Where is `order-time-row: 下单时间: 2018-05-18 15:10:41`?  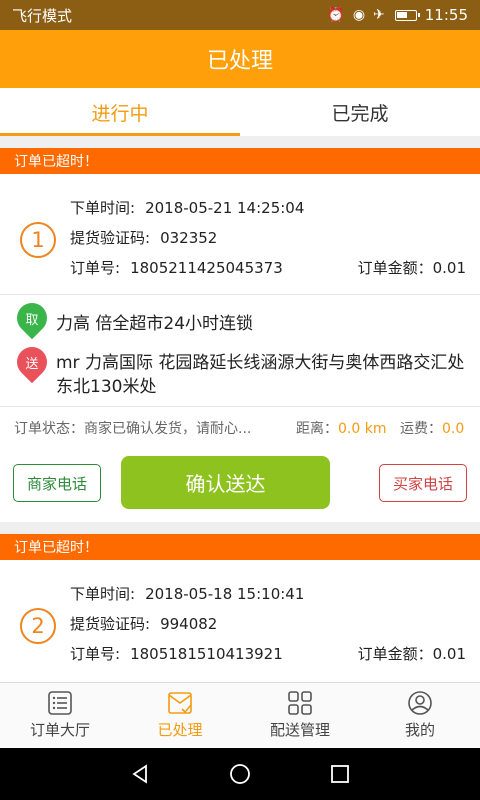 order-time-row: 下单时间: 2018-05-18 15:10:41 is located at coordinates (187, 593).